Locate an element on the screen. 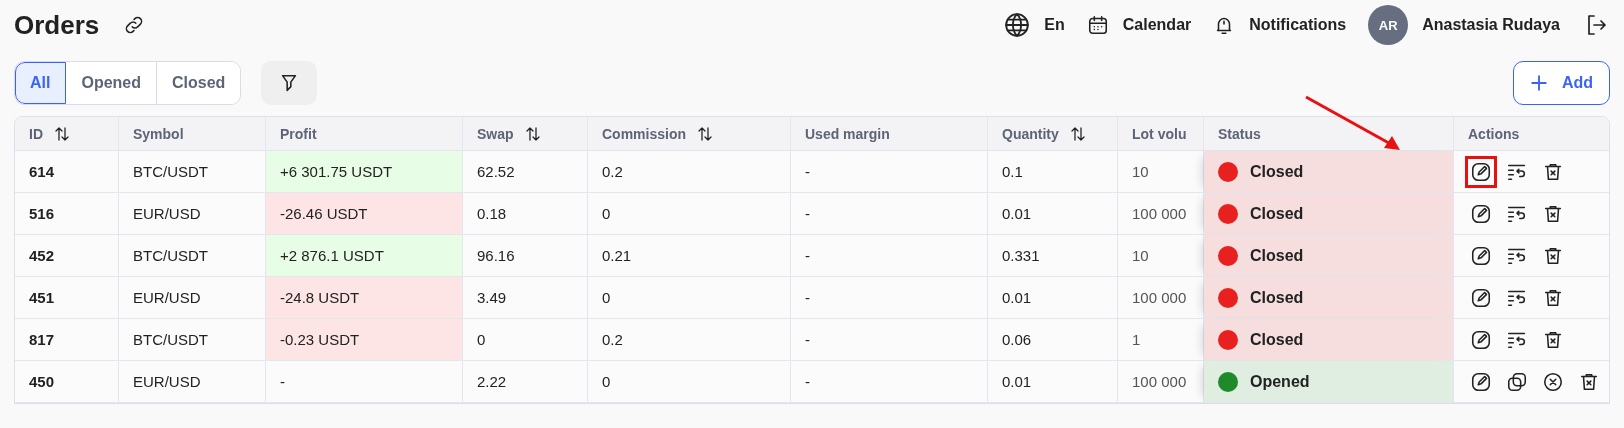 This screenshot has height=428, width=1624. order-id: 614 is located at coordinates (42, 171).